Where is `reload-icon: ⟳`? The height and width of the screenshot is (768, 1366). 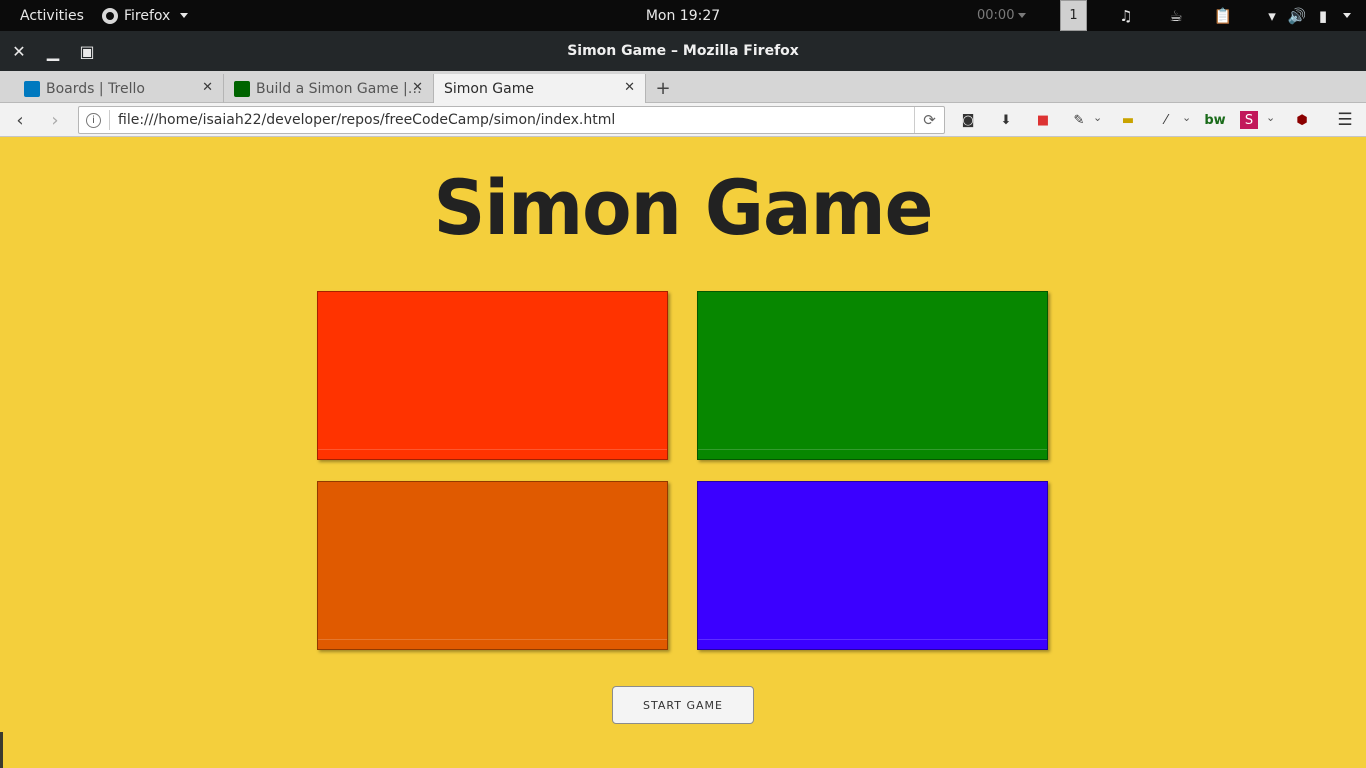
reload-icon: ⟳ is located at coordinates (929, 120).